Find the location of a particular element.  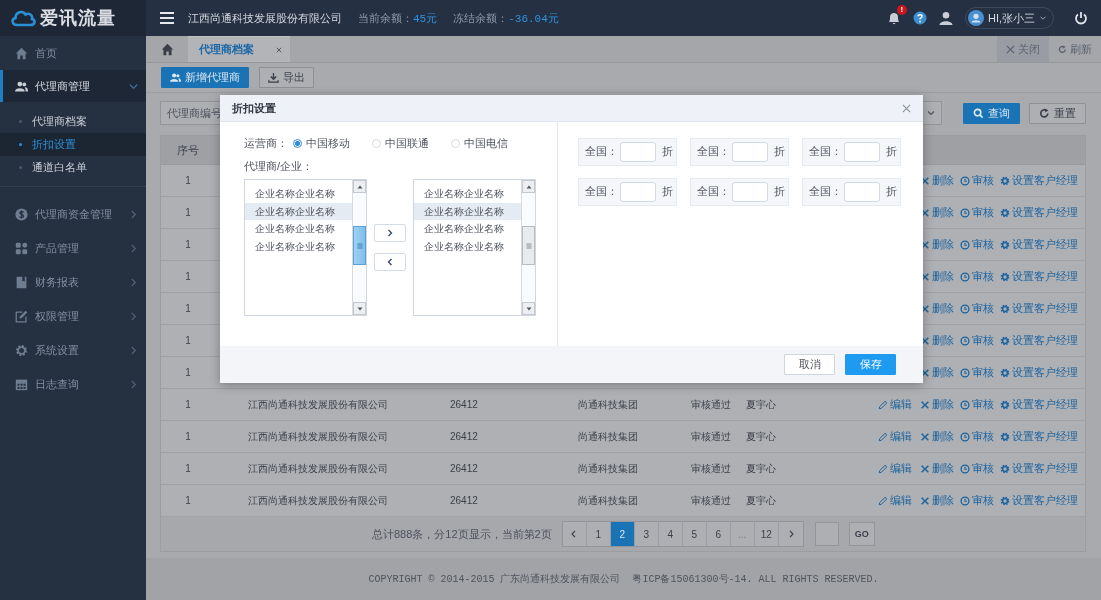

sidebar-item: 首页 is located at coordinates (73, 53).